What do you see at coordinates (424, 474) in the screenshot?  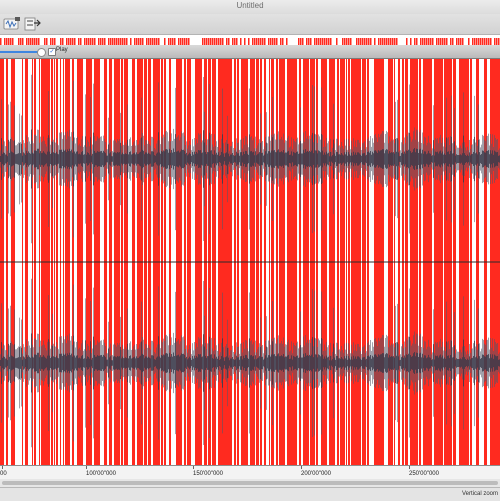 I see `tick-label: 250'00"000` at bounding box center [424, 474].